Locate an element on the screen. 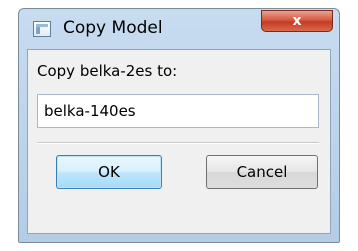 This screenshot has height=251, width=358. close-icon: x is located at coordinates (297, 21).